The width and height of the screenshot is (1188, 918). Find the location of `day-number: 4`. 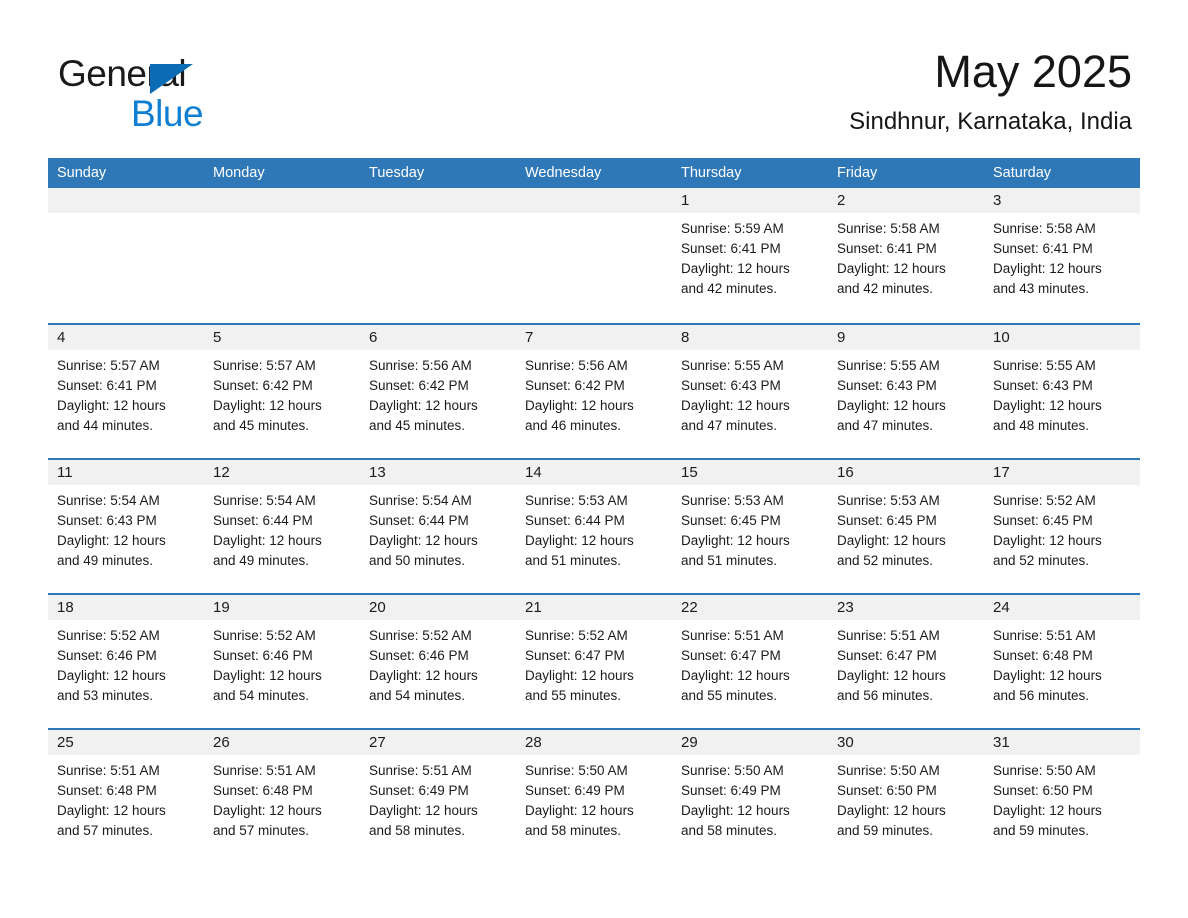

day-number: 4 is located at coordinates (126, 337).